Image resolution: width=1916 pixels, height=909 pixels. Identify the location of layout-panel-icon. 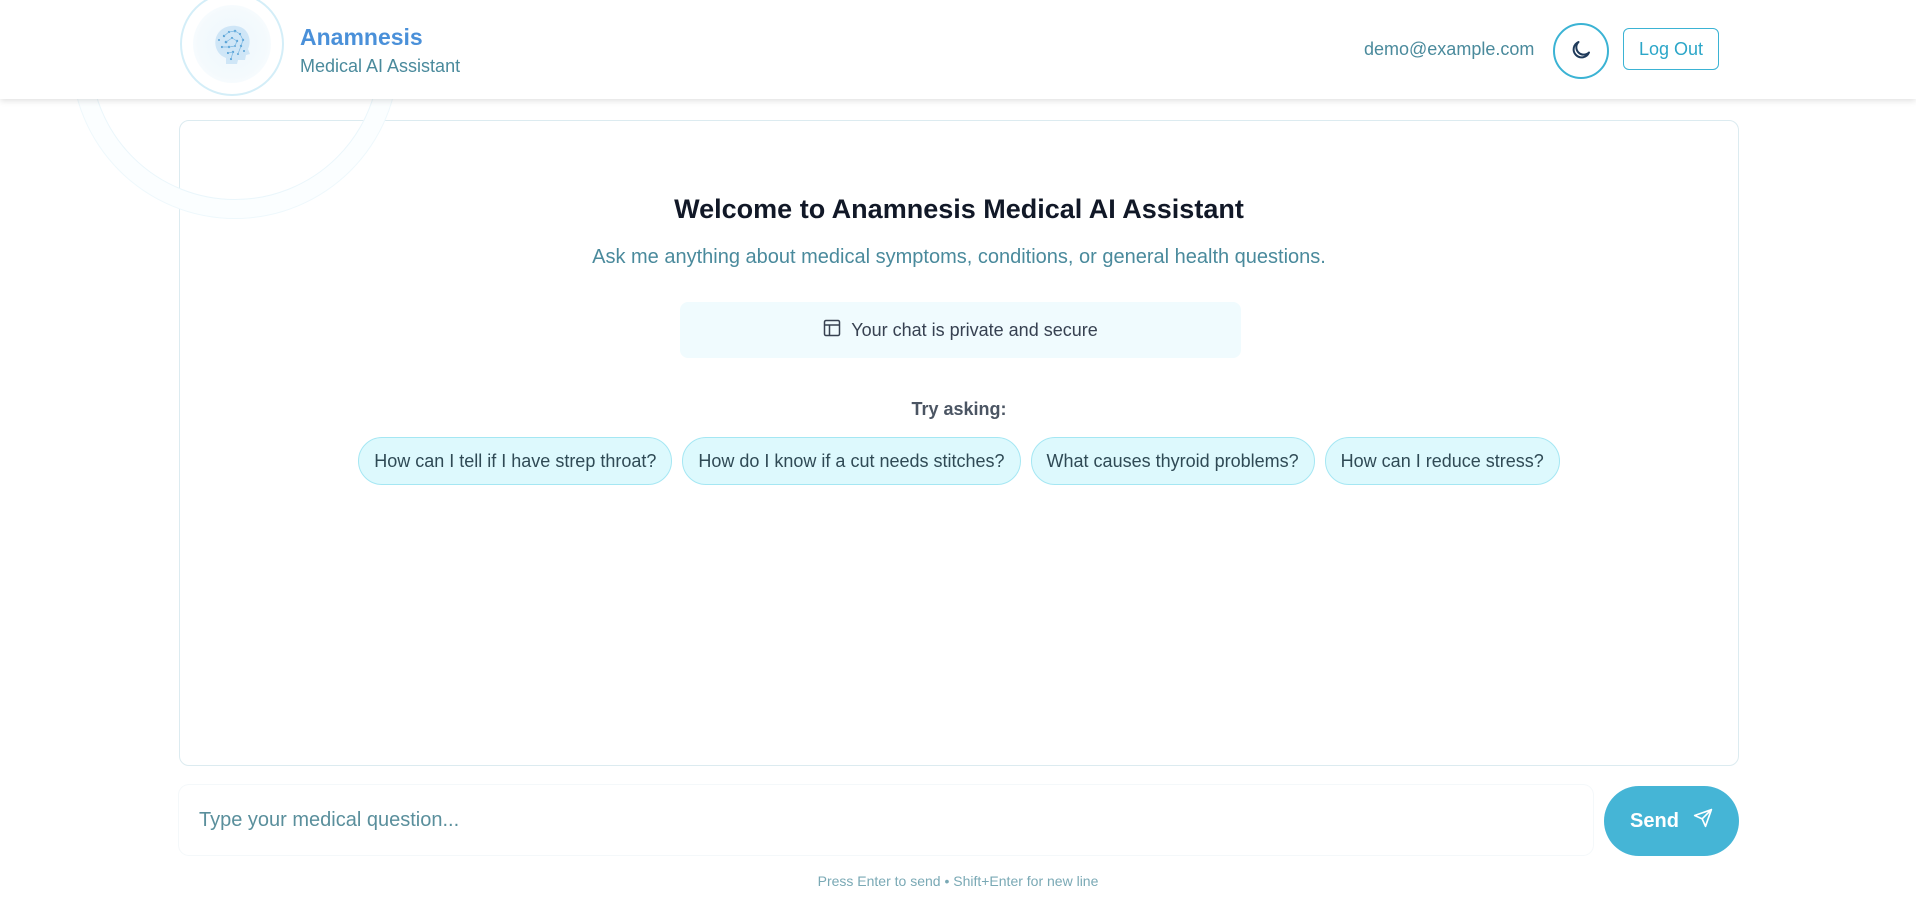
(832, 330).